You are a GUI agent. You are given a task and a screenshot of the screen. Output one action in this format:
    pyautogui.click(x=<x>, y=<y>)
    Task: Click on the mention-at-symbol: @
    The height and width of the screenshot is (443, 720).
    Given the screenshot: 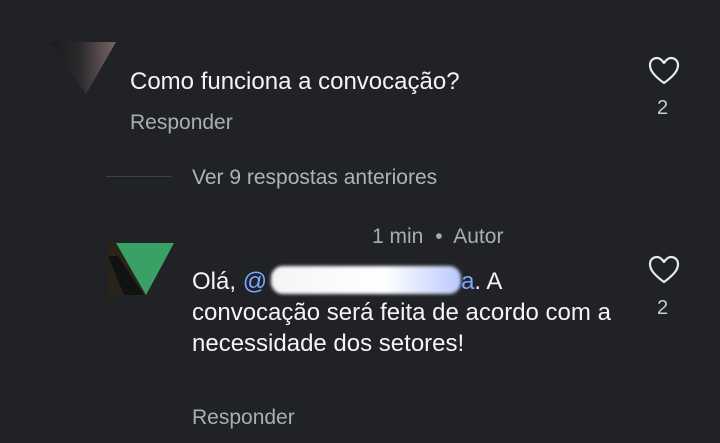 What is the action you would take?
    pyautogui.click(x=255, y=281)
    